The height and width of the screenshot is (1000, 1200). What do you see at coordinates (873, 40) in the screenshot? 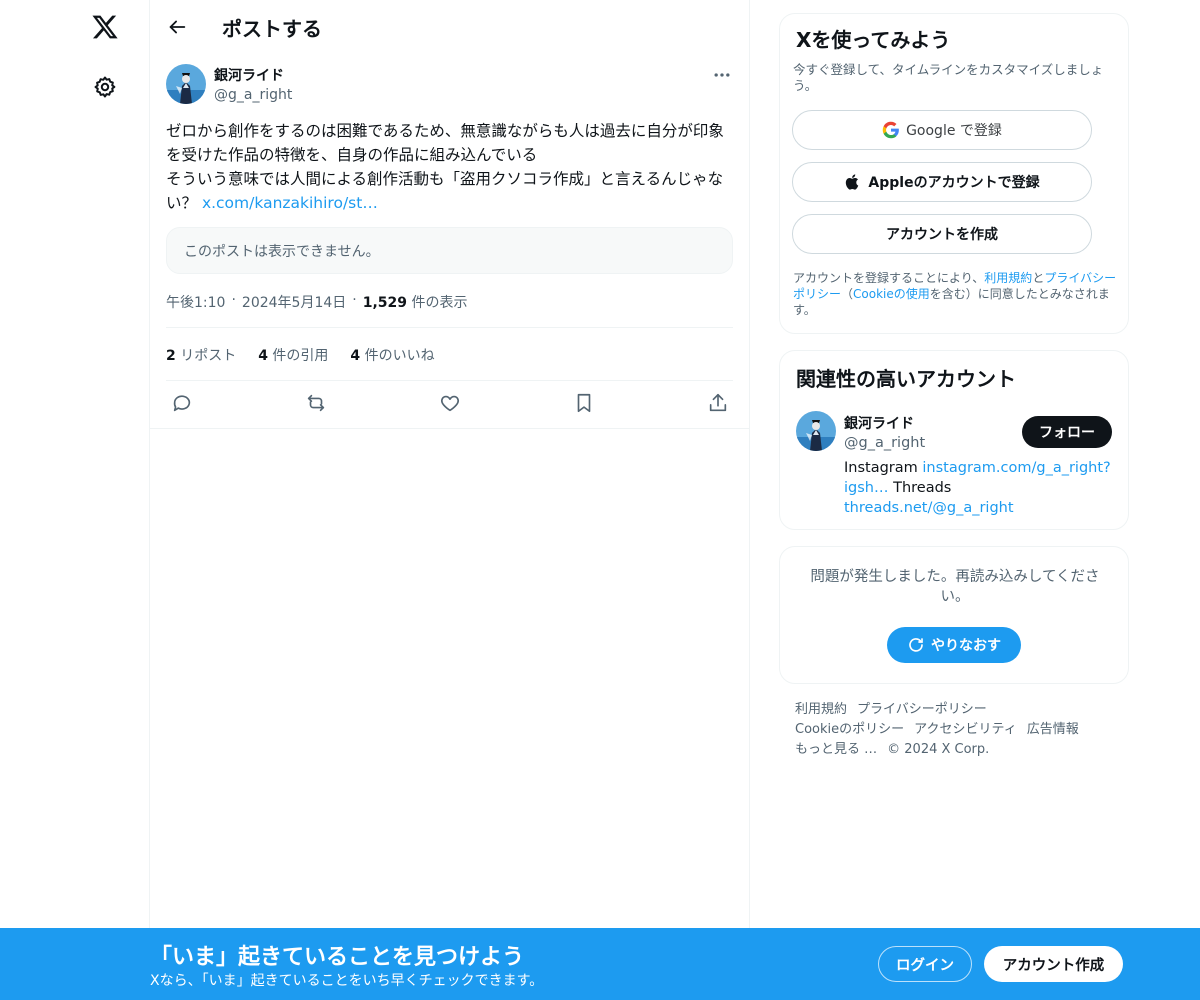
I see `signup-title: Xを使ってみよう` at bounding box center [873, 40].